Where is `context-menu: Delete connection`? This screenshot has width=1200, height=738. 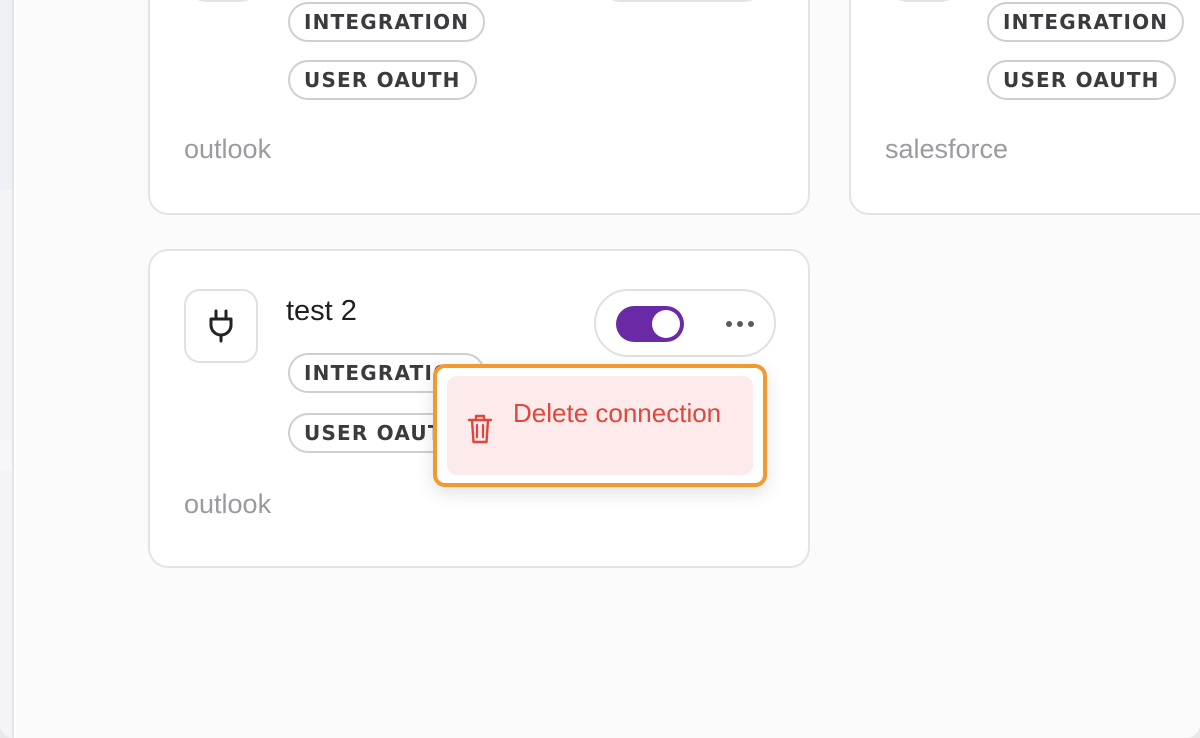 context-menu: Delete connection is located at coordinates (600, 425).